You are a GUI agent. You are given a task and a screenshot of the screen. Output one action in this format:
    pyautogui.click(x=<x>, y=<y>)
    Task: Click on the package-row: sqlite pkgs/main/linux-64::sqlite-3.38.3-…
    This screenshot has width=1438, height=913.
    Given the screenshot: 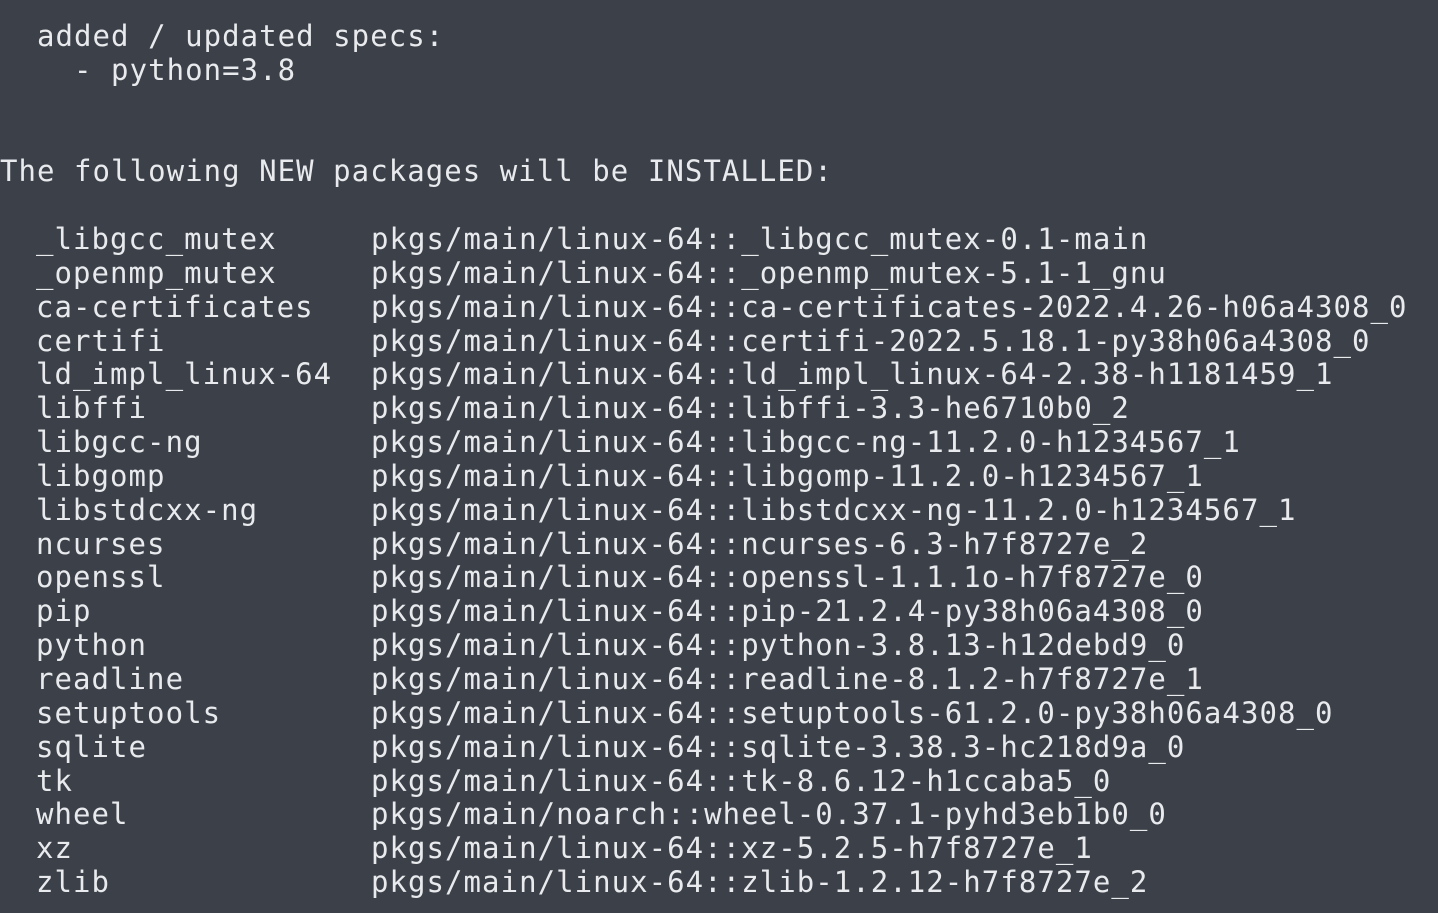 What is the action you would take?
    pyautogui.click(x=719, y=747)
    